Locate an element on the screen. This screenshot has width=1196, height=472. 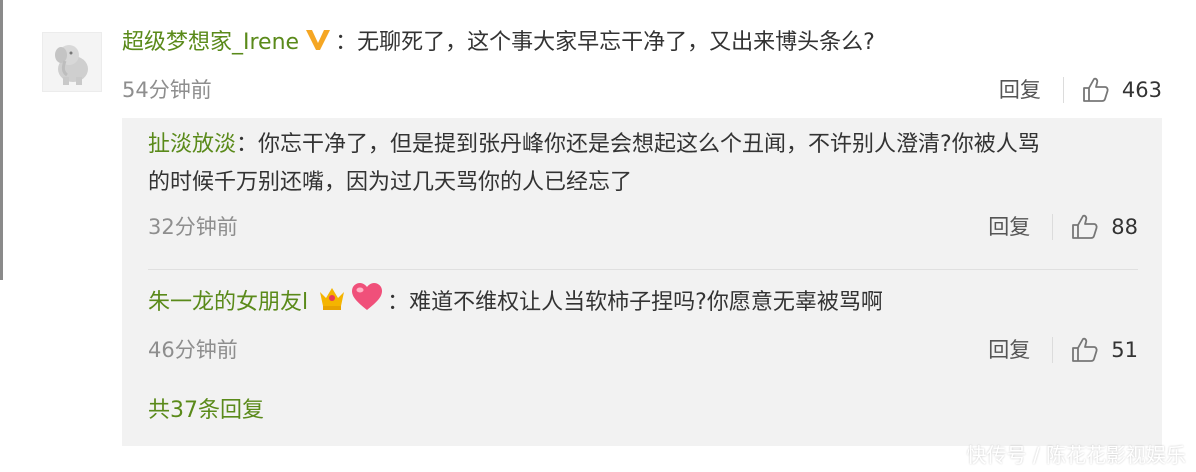
reply-text: 你忘干净了，但是提到张丹峰你还是会想起这么个丑闻，不许别人澄清?你被人骂 is located at coordinates (649, 144).